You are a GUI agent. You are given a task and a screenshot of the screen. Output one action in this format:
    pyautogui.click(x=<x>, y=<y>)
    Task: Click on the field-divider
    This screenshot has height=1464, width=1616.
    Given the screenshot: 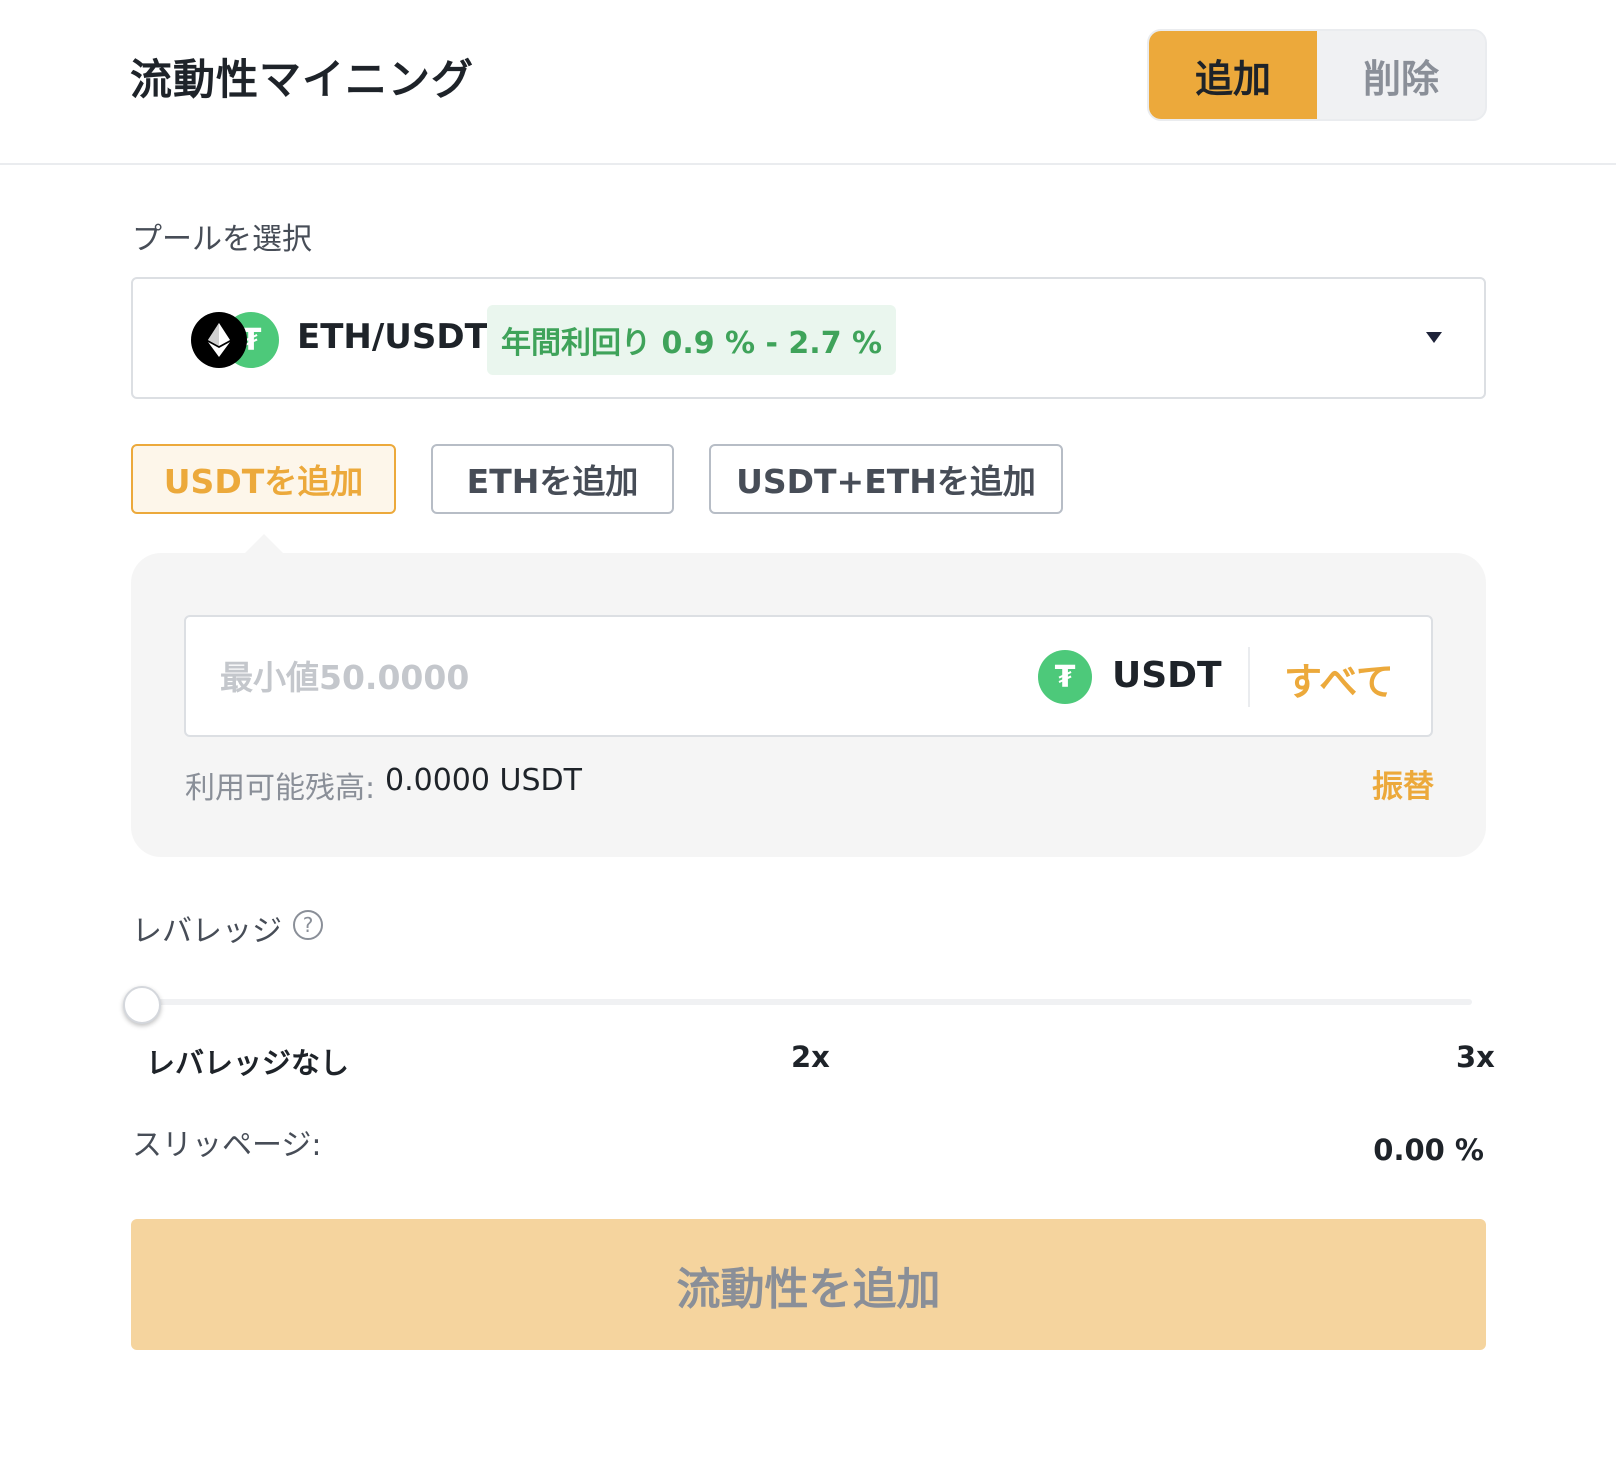 What is the action you would take?
    pyautogui.click(x=1249, y=677)
    